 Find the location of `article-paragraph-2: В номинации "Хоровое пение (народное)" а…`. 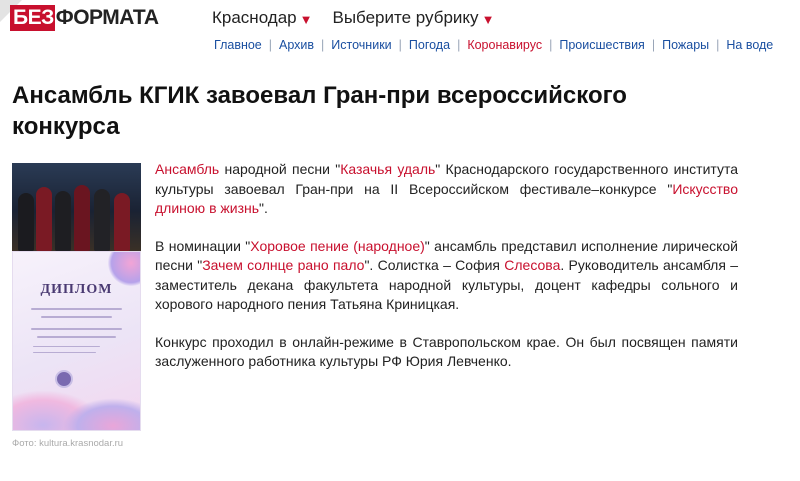

article-paragraph-2: В номинации "Хоровое пение (народное)" а… is located at coordinates (446, 276).